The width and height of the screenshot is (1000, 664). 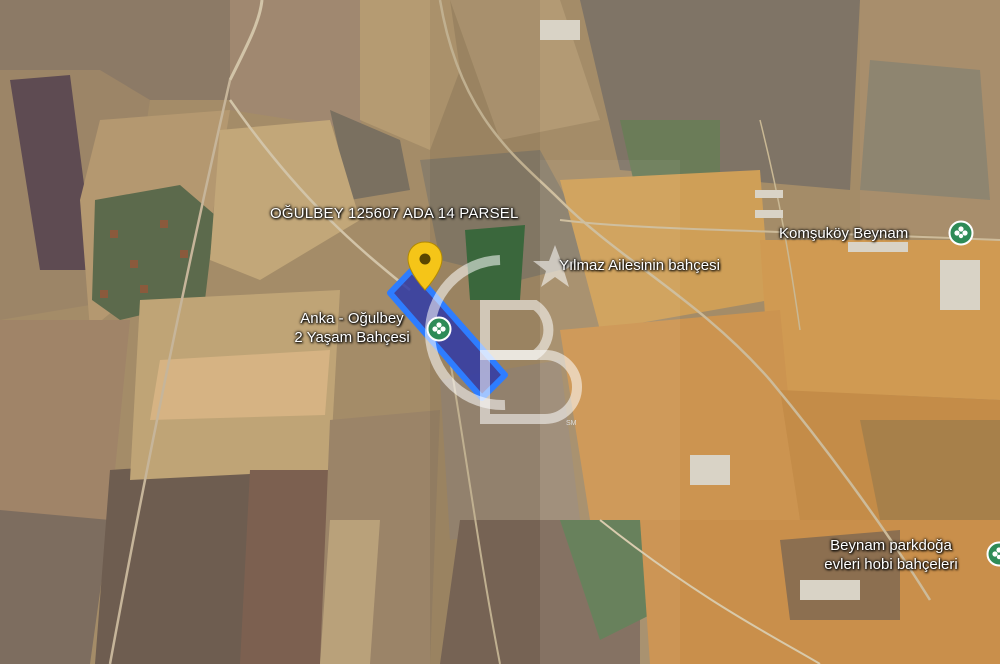 What do you see at coordinates (352, 318) in the screenshot?
I see `place-label-anka-line1: Anka - Oğulbey` at bounding box center [352, 318].